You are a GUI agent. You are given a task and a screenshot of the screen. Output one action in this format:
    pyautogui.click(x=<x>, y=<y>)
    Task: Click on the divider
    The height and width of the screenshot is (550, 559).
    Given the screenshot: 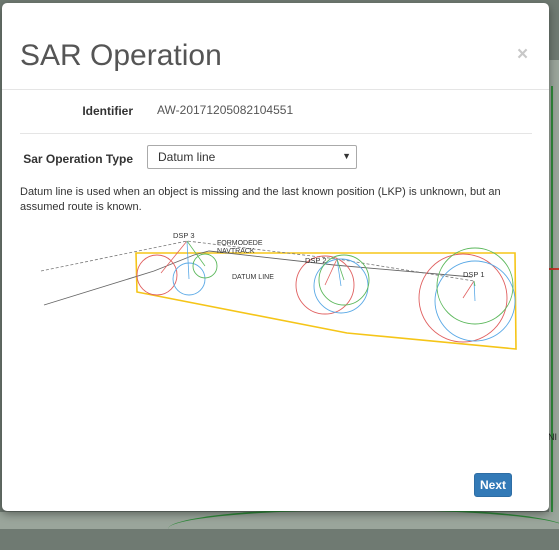 What is the action you would take?
    pyautogui.click(x=276, y=133)
    